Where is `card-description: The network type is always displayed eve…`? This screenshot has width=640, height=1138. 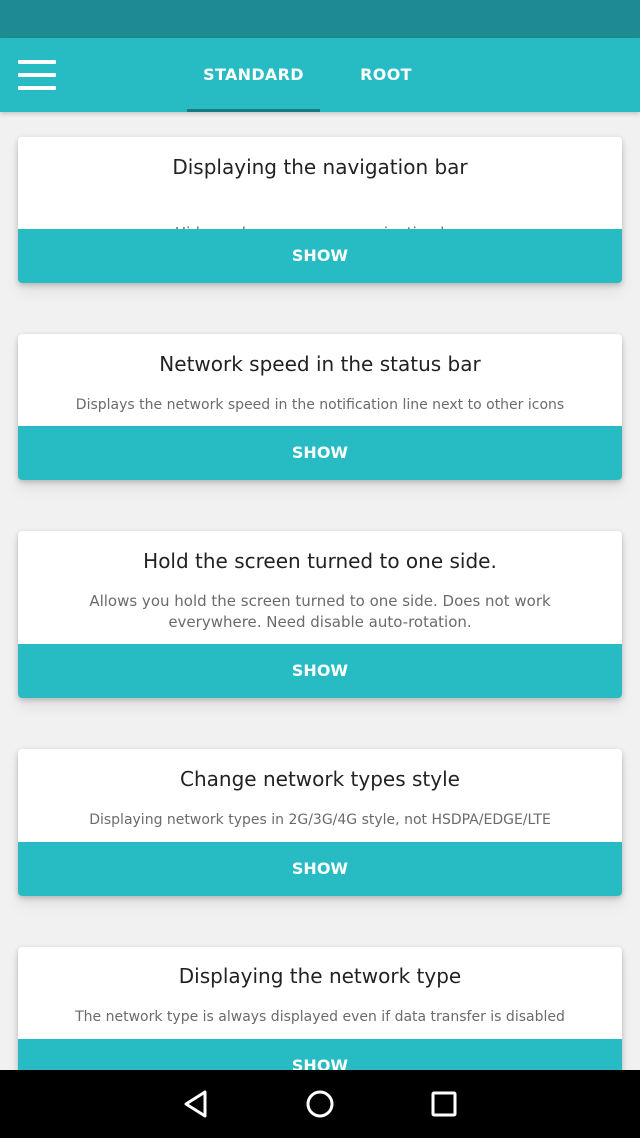
card-description: The network type is always displayed eve… is located at coordinates (320, 1017).